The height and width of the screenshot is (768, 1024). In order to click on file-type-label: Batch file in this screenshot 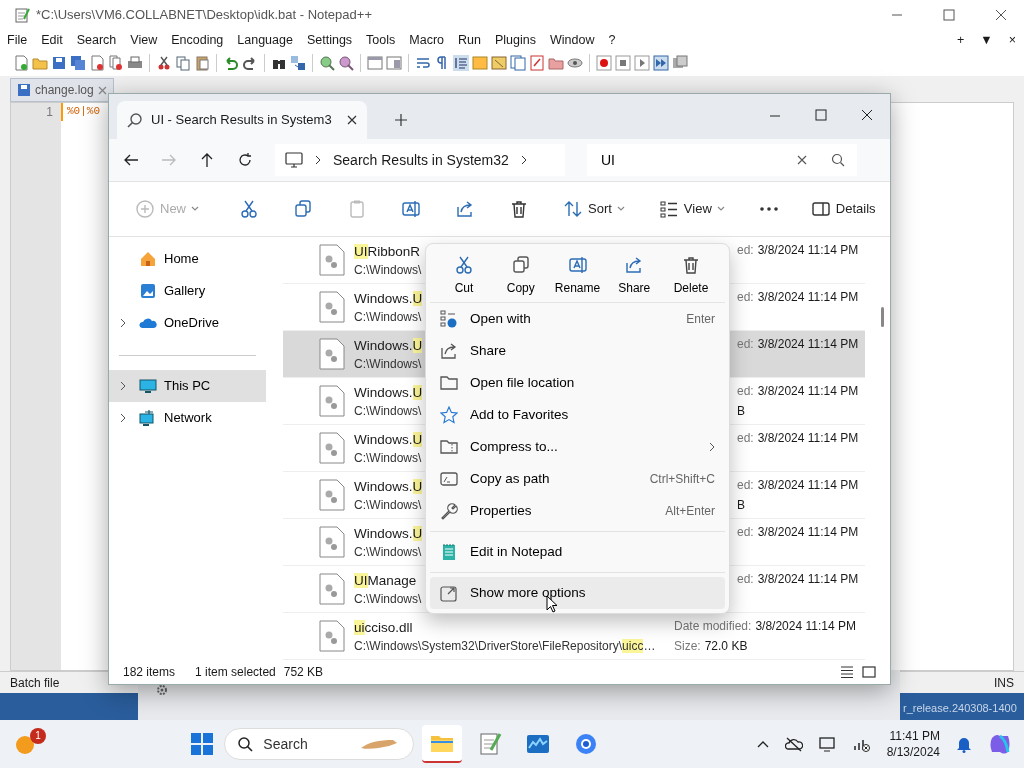, I will do `click(35, 683)`.